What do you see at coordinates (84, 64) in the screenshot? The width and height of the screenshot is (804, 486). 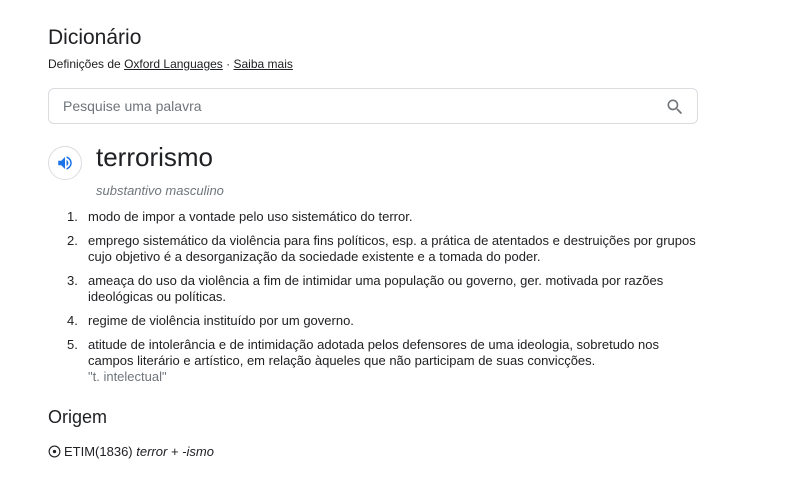 I see `source-prefix: Definições de` at bounding box center [84, 64].